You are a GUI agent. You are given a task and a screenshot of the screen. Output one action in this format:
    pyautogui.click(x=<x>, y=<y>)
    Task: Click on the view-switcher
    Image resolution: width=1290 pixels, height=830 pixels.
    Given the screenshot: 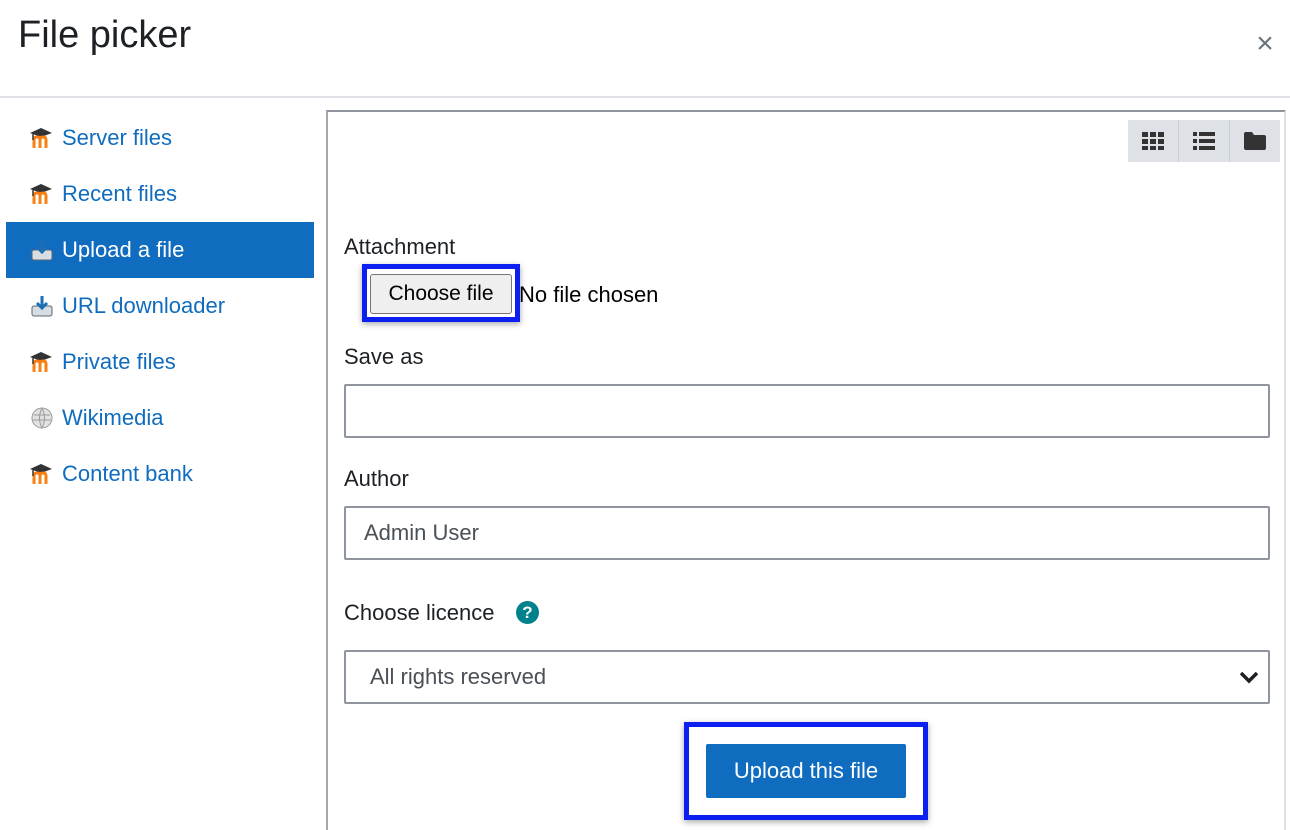 What is the action you would take?
    pyautogui.click(x=1204, y=141)
    